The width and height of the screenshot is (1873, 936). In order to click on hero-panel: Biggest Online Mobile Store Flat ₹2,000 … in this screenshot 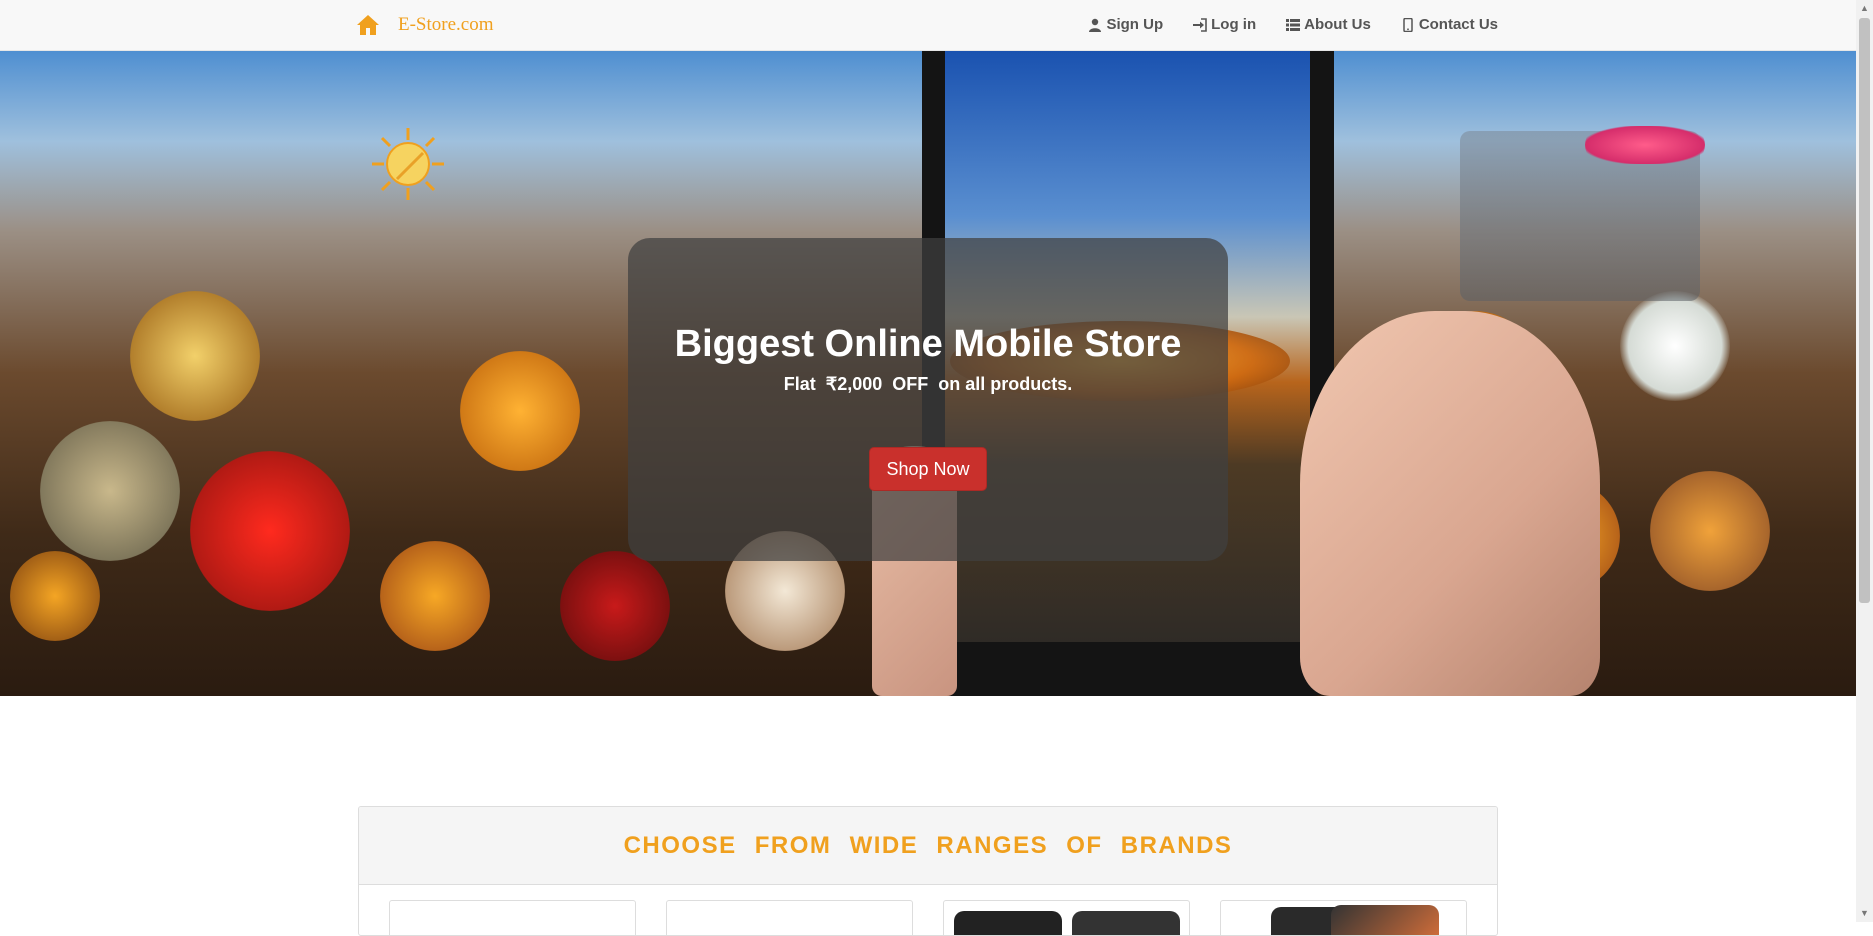, I will do `click(928, 399)`.